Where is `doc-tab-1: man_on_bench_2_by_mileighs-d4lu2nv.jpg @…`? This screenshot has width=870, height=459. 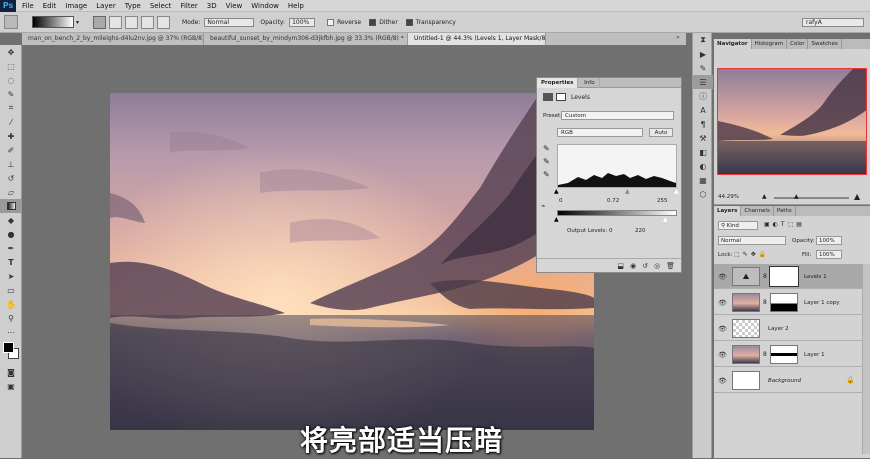
doc-tab-1: man_on_bench_2_by_mileighs-d4lu2nv.jpg @… is located at coordinates (113, 39).